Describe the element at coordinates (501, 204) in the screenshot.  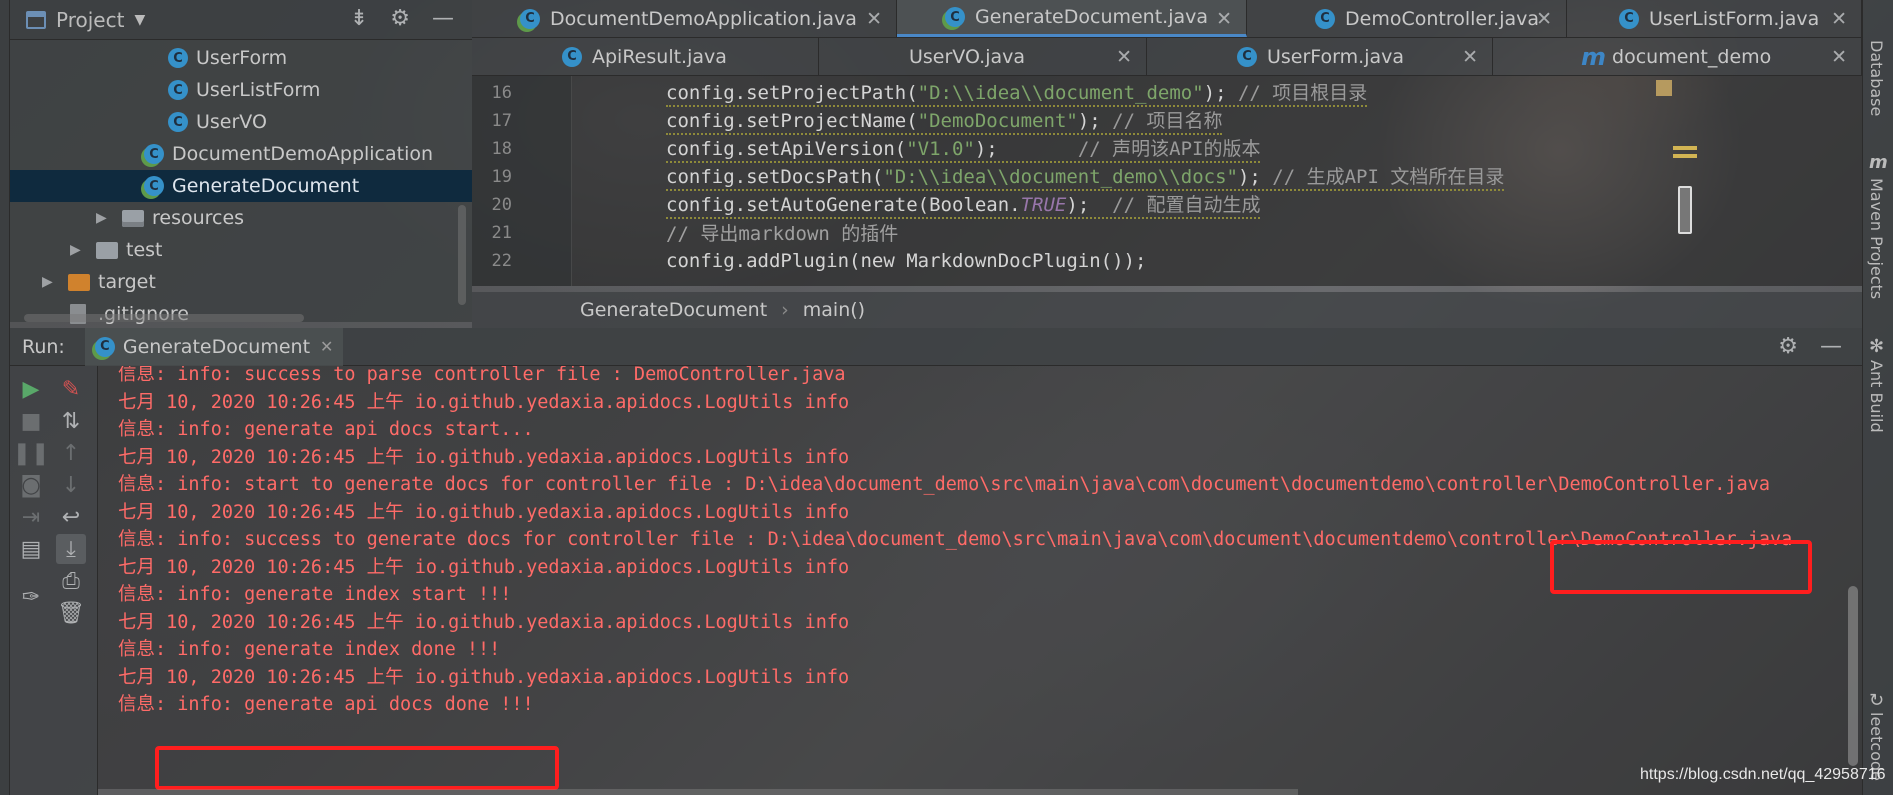
I see `line-number: 20` at that location.